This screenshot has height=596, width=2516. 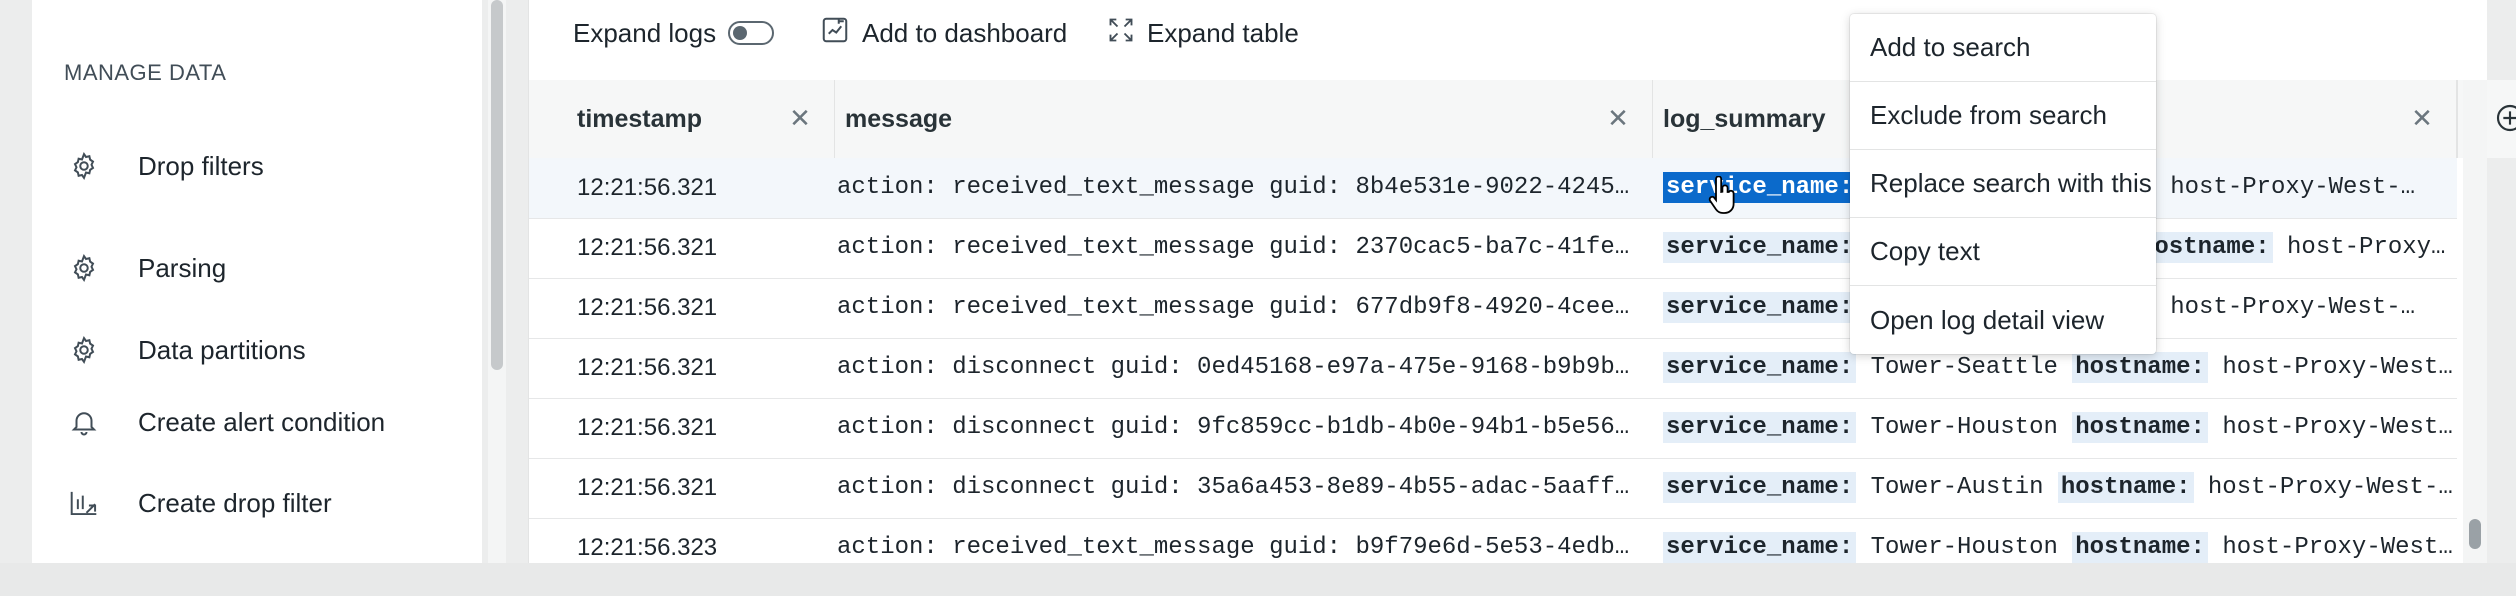 I want to click on service-value: Tower-Austin, so click(x=1957, y=487).